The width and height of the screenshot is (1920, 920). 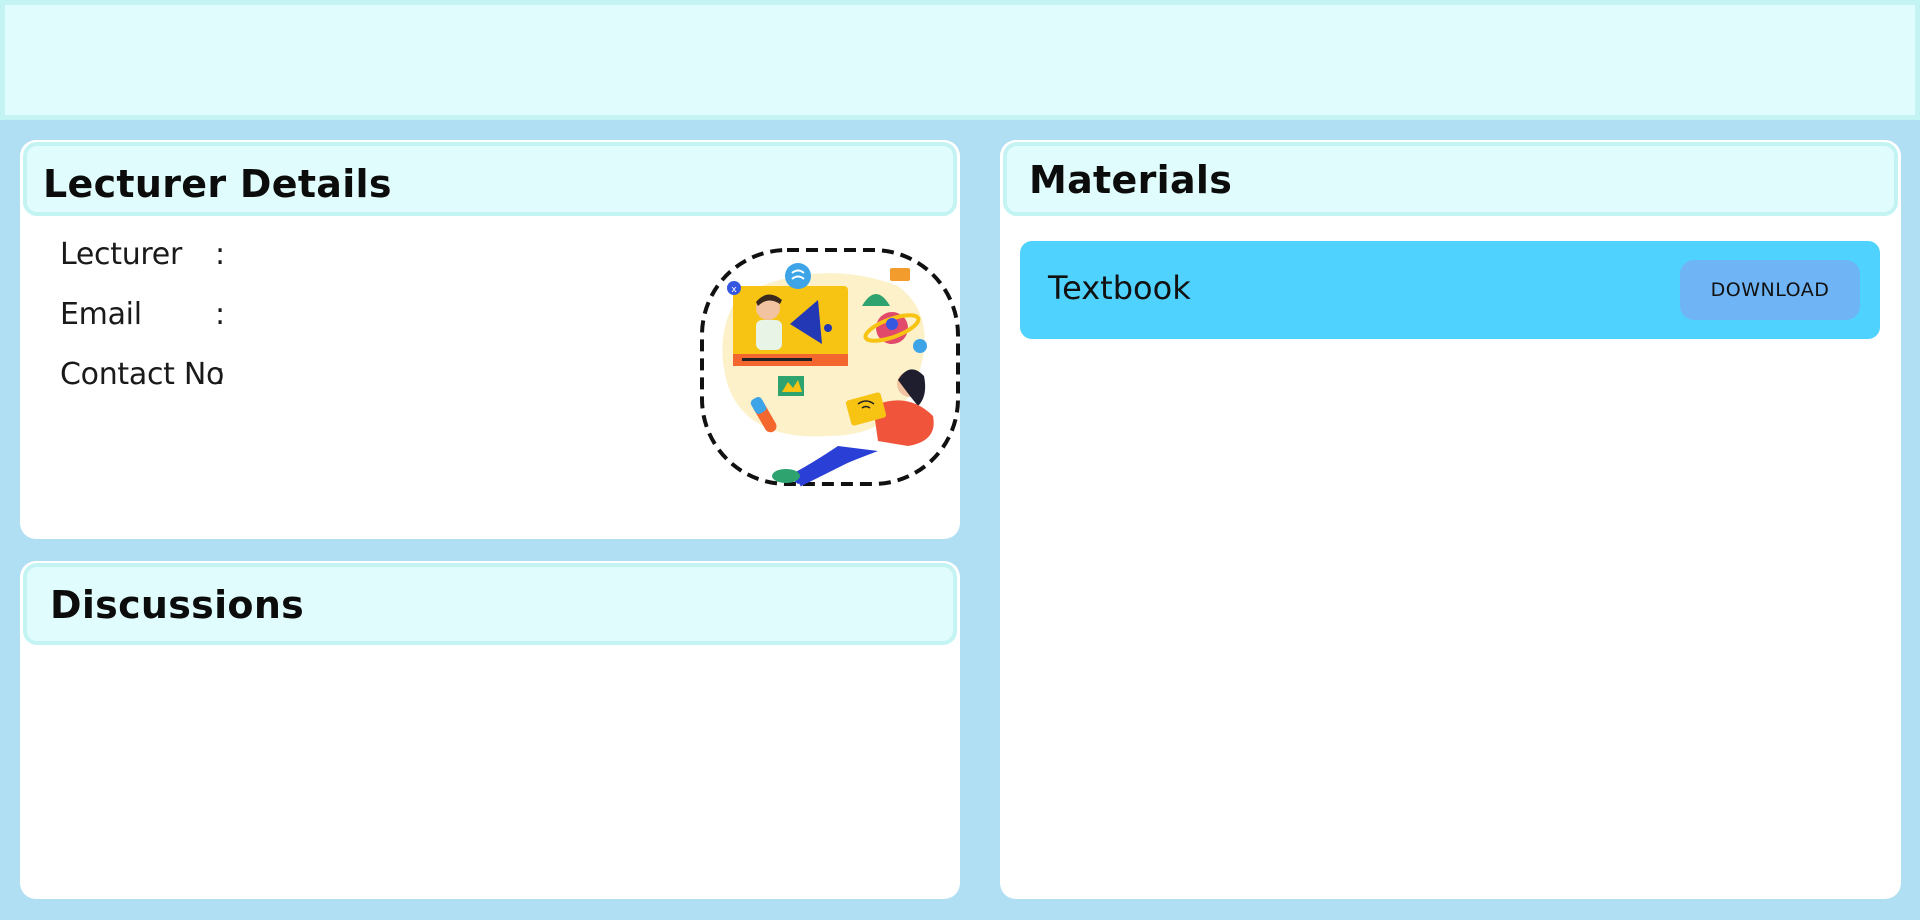 What do you see at coordinates (1770, 290) in the screenshot?
I see `download-button: DOWNLOAD` at bounding box center [1770, 290].